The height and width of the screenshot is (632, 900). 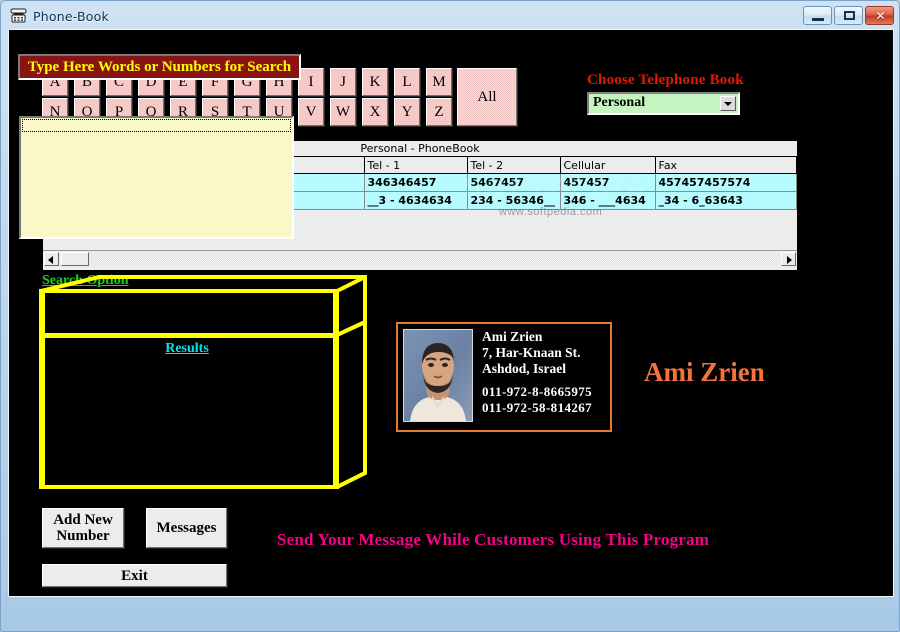 What do you see at coordinates (189, 411) in the screenshot?
I see `results-group` at bounding box center [189, 411].